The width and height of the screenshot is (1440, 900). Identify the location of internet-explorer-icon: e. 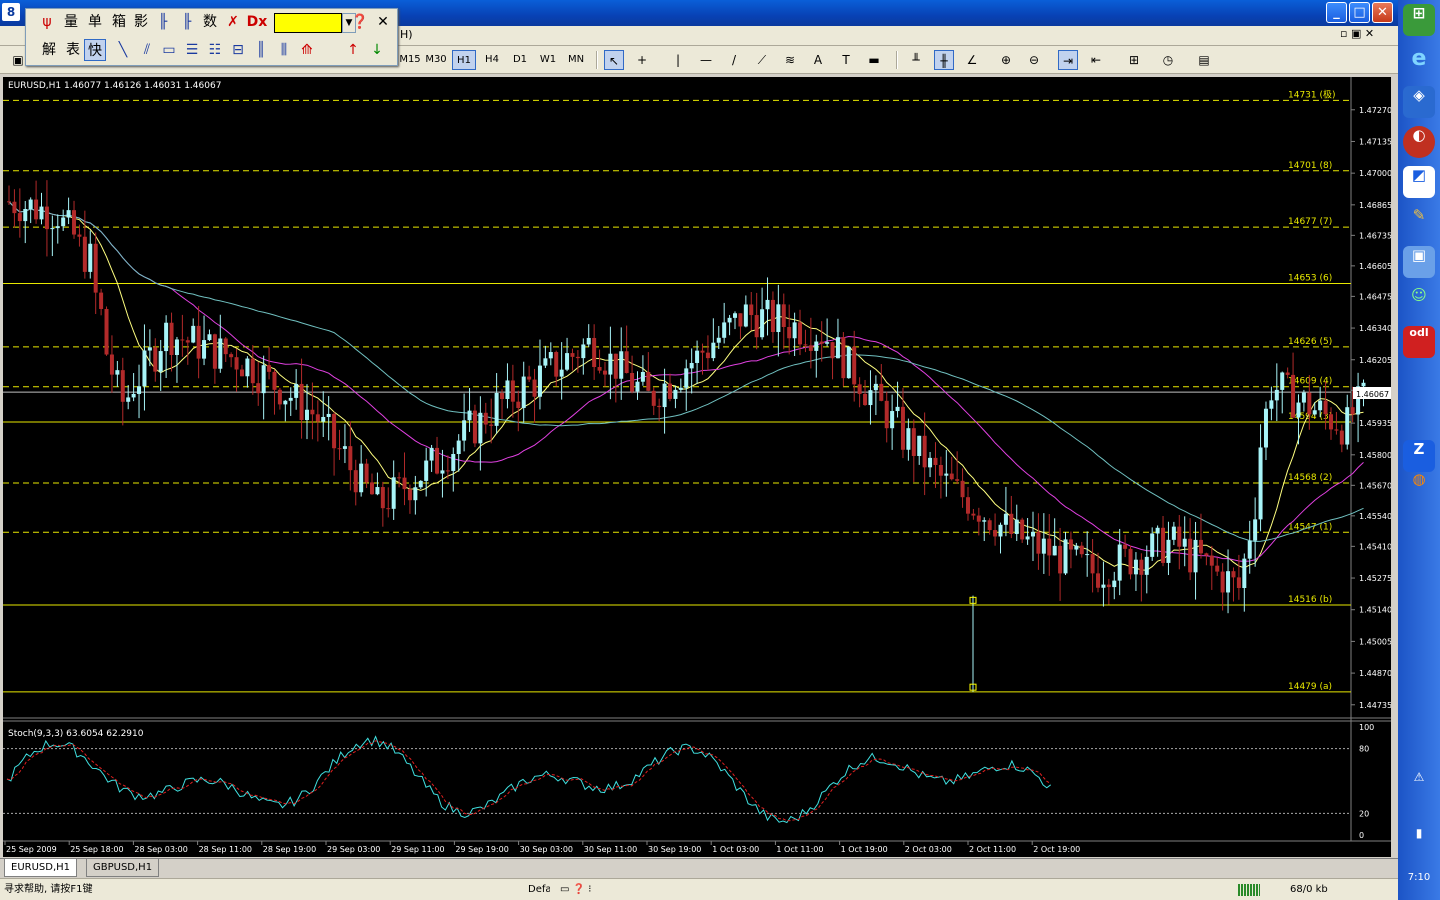
(1419, 62).